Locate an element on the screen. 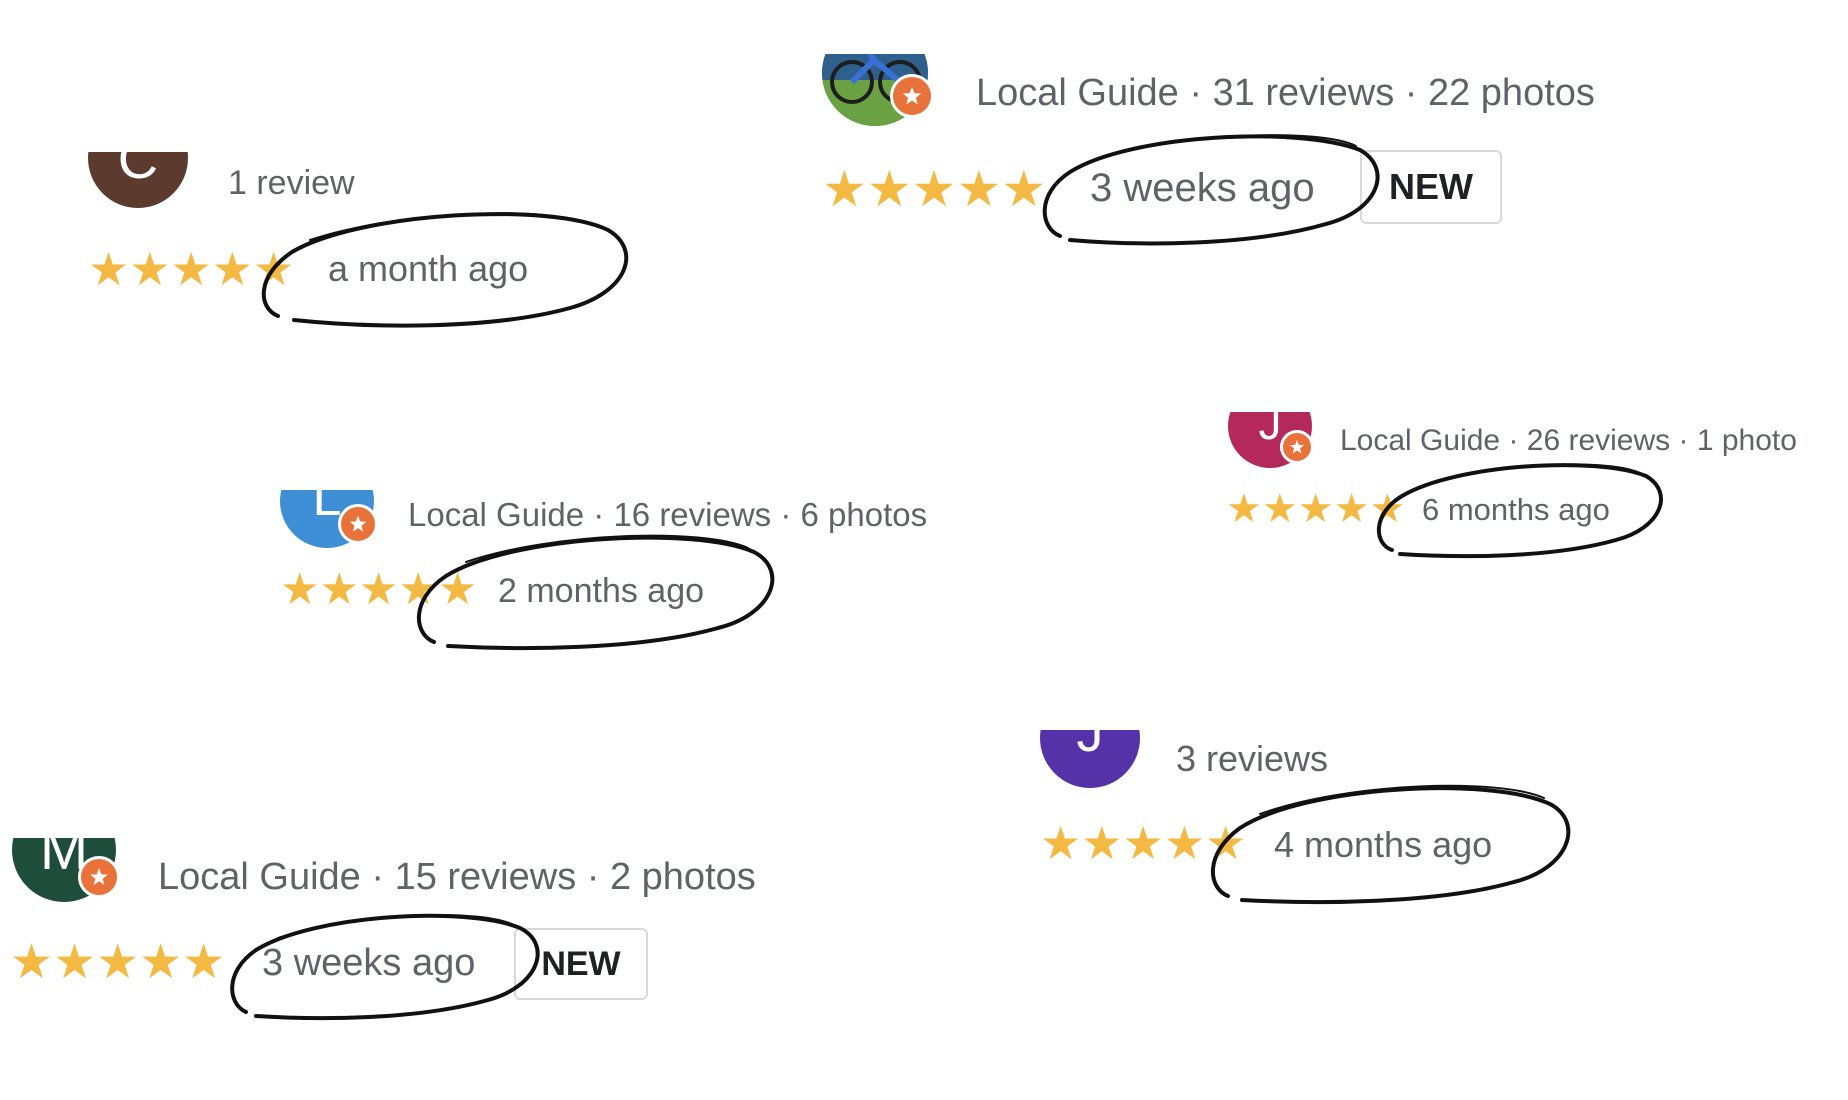 This screenshot has width=1848, height=1100. reviewer-meta: Local Guide · 31 reviews · 22 photos is located at coordinates (1285, 93).